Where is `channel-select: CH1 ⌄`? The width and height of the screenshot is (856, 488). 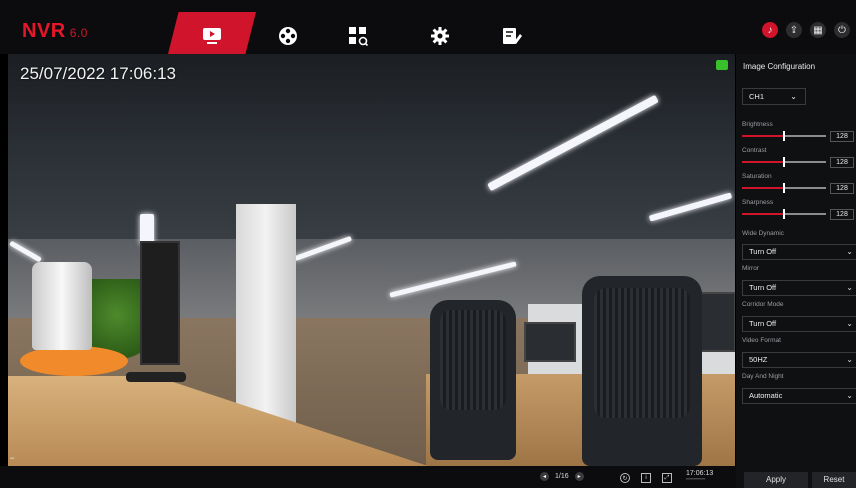
channel-select: CH1 ⌄ is located at coordinates (774, 96).